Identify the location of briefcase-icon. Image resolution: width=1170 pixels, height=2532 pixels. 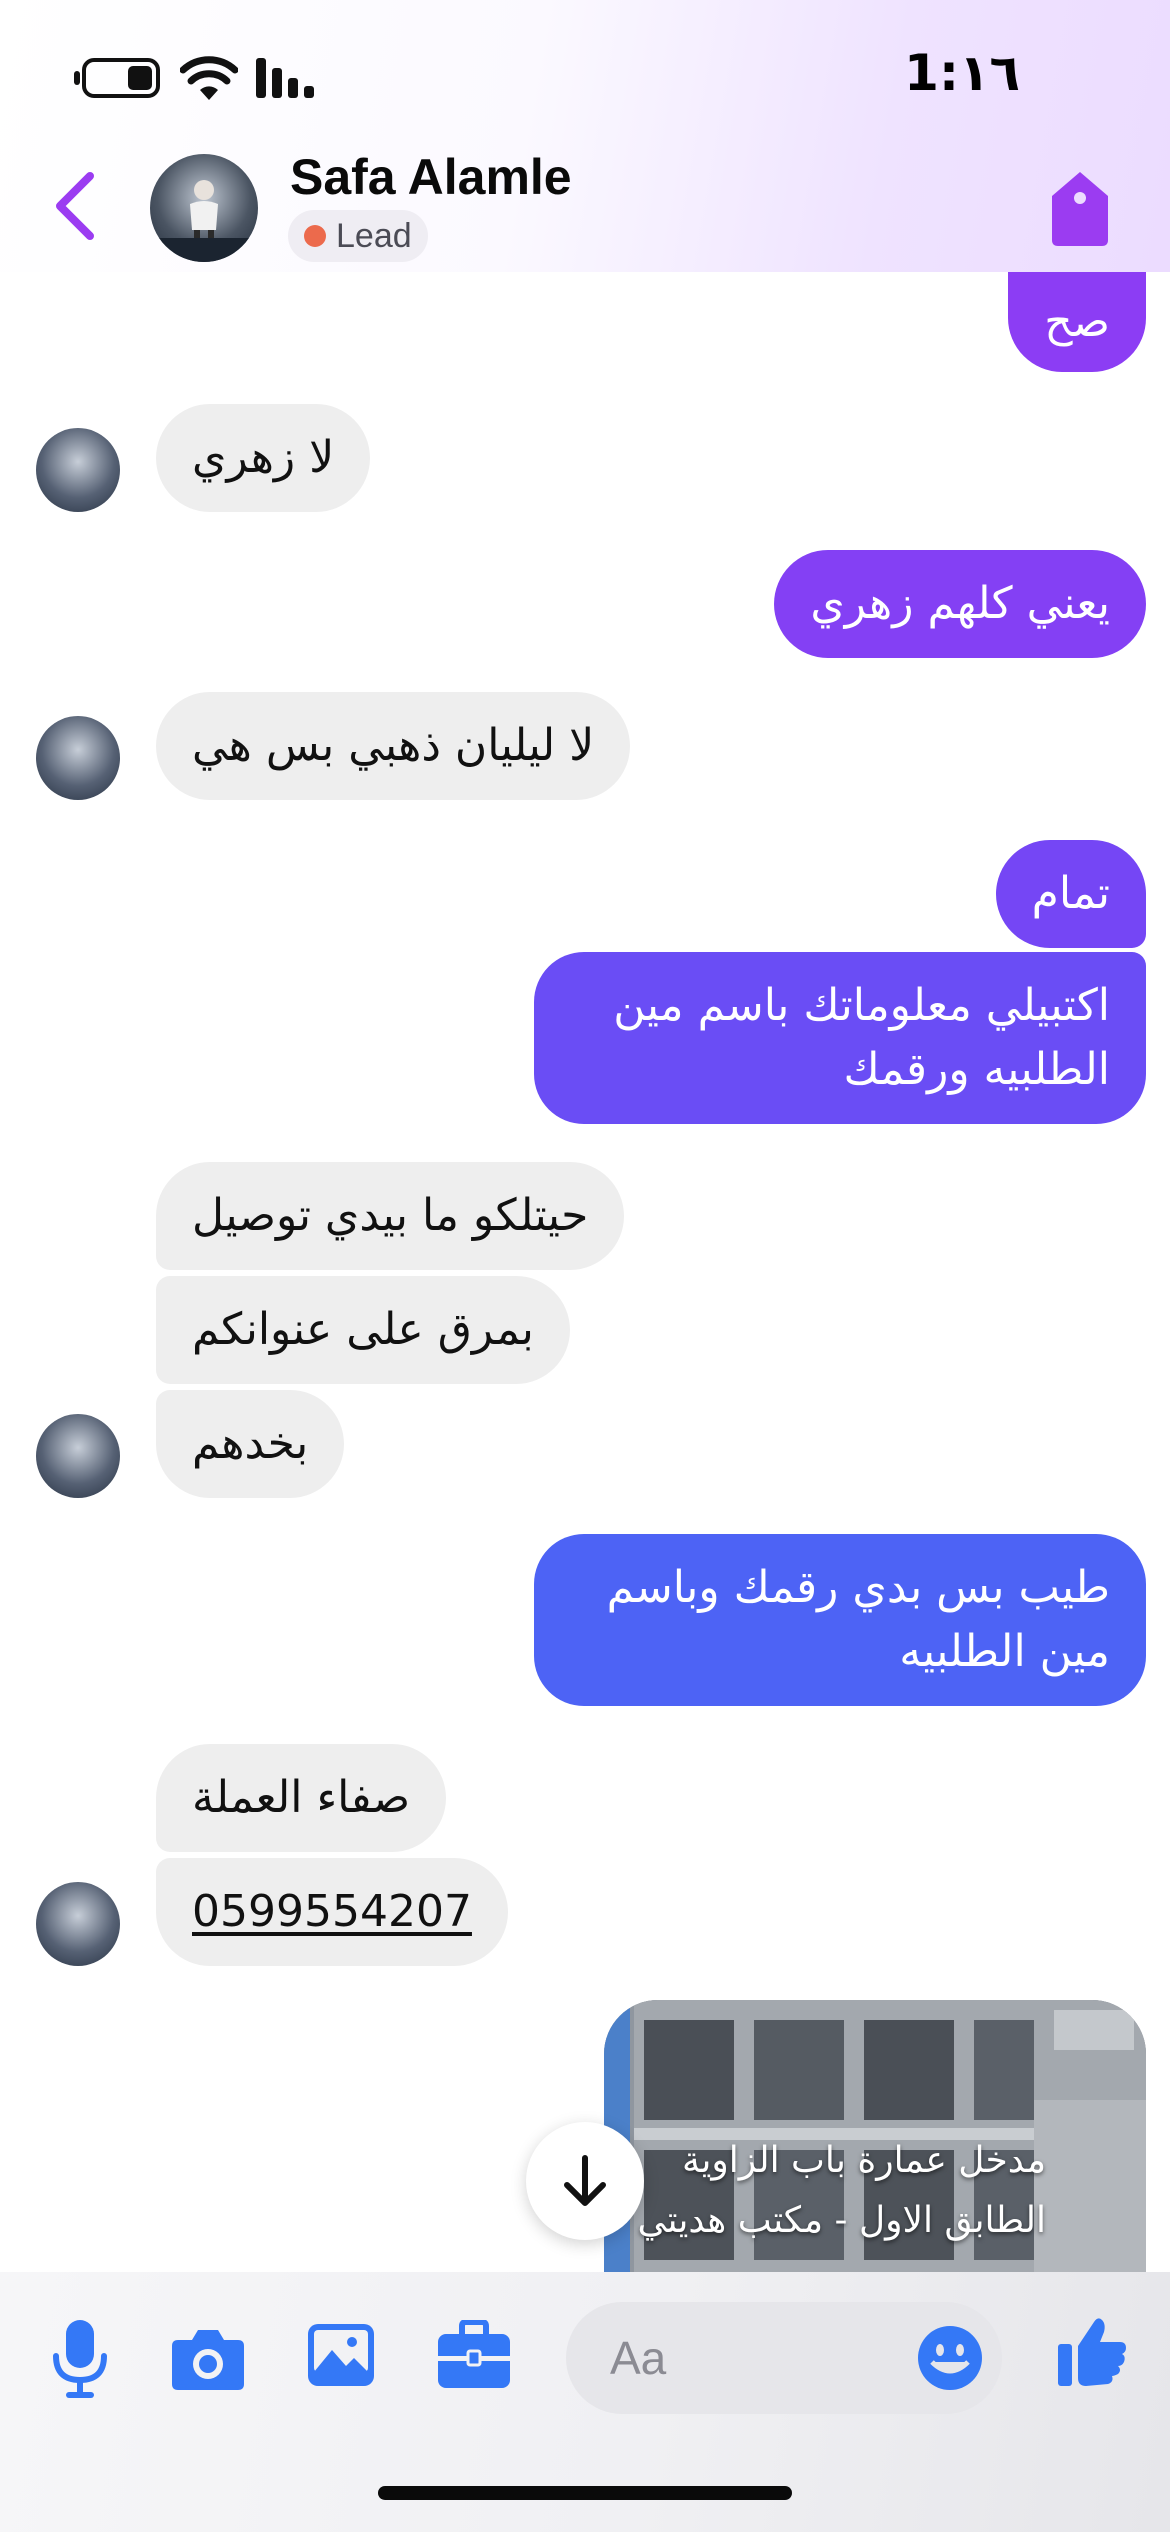
(474, 2355).